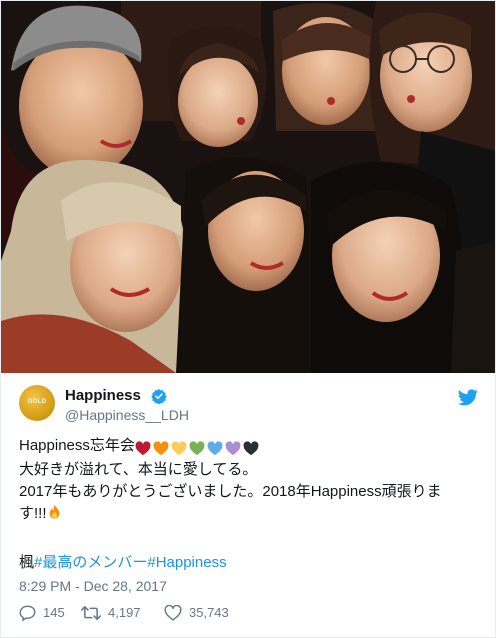 Image resolution: width=496 pixels, height=638 pixels. I want to click on red-heart-emoji-icon, so click(143, 447).